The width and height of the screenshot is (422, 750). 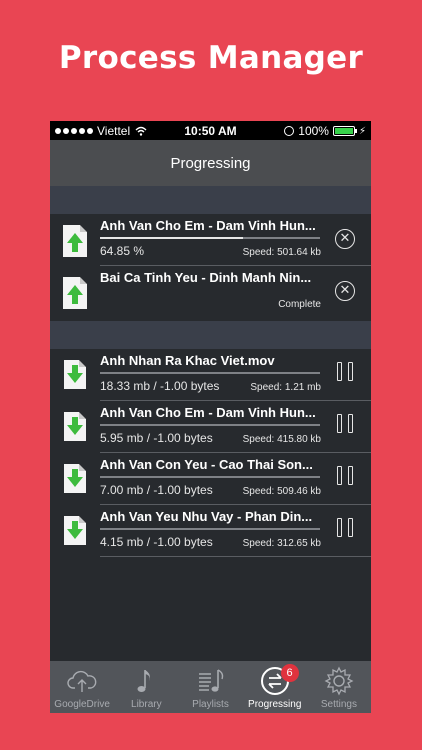 What do you see at coordinates (122, 251) in the screenshot?
I see `progress-percent: 64.85 %` at bounding box center [122, 251].